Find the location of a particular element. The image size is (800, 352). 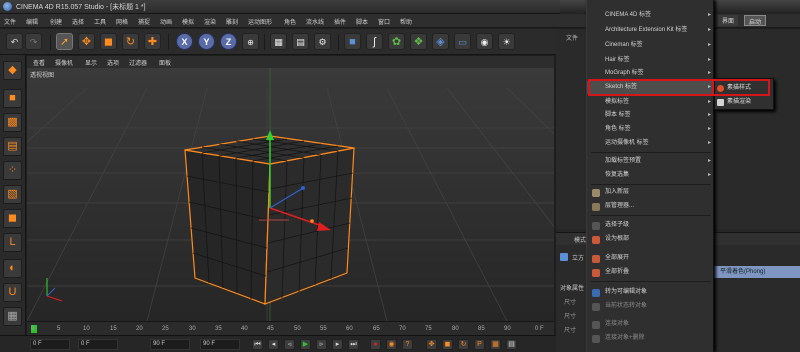

end-frame-field: 90 F is located at coordinates (170, 344).